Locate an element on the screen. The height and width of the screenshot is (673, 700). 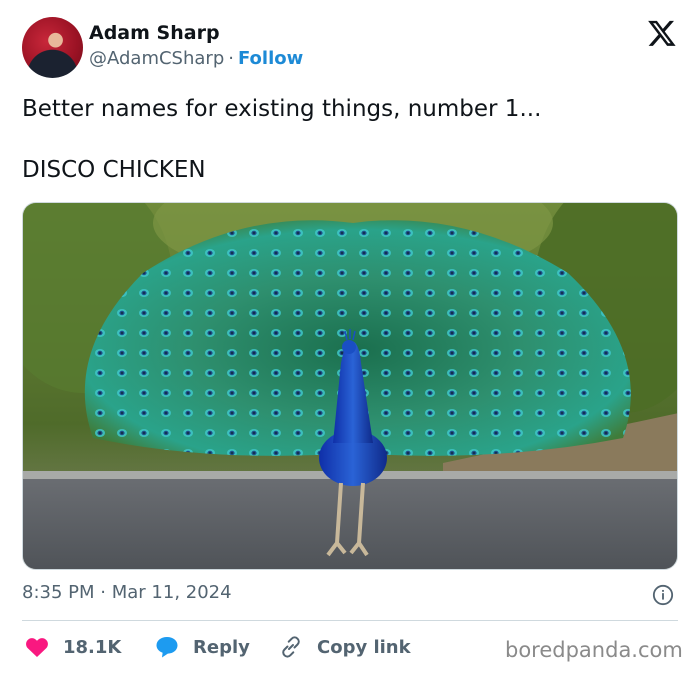
author-handle-row: @AdamCSharp · Follow is located at coordinates (196, 58).